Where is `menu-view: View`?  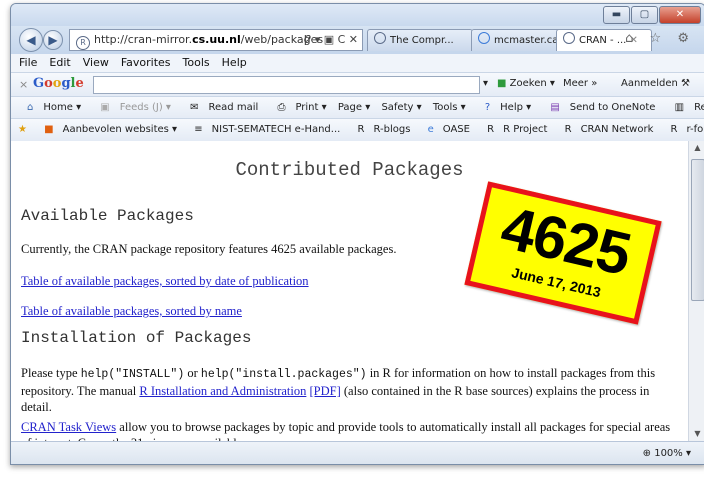 menu-view: View is located at coordinates (96, 62).